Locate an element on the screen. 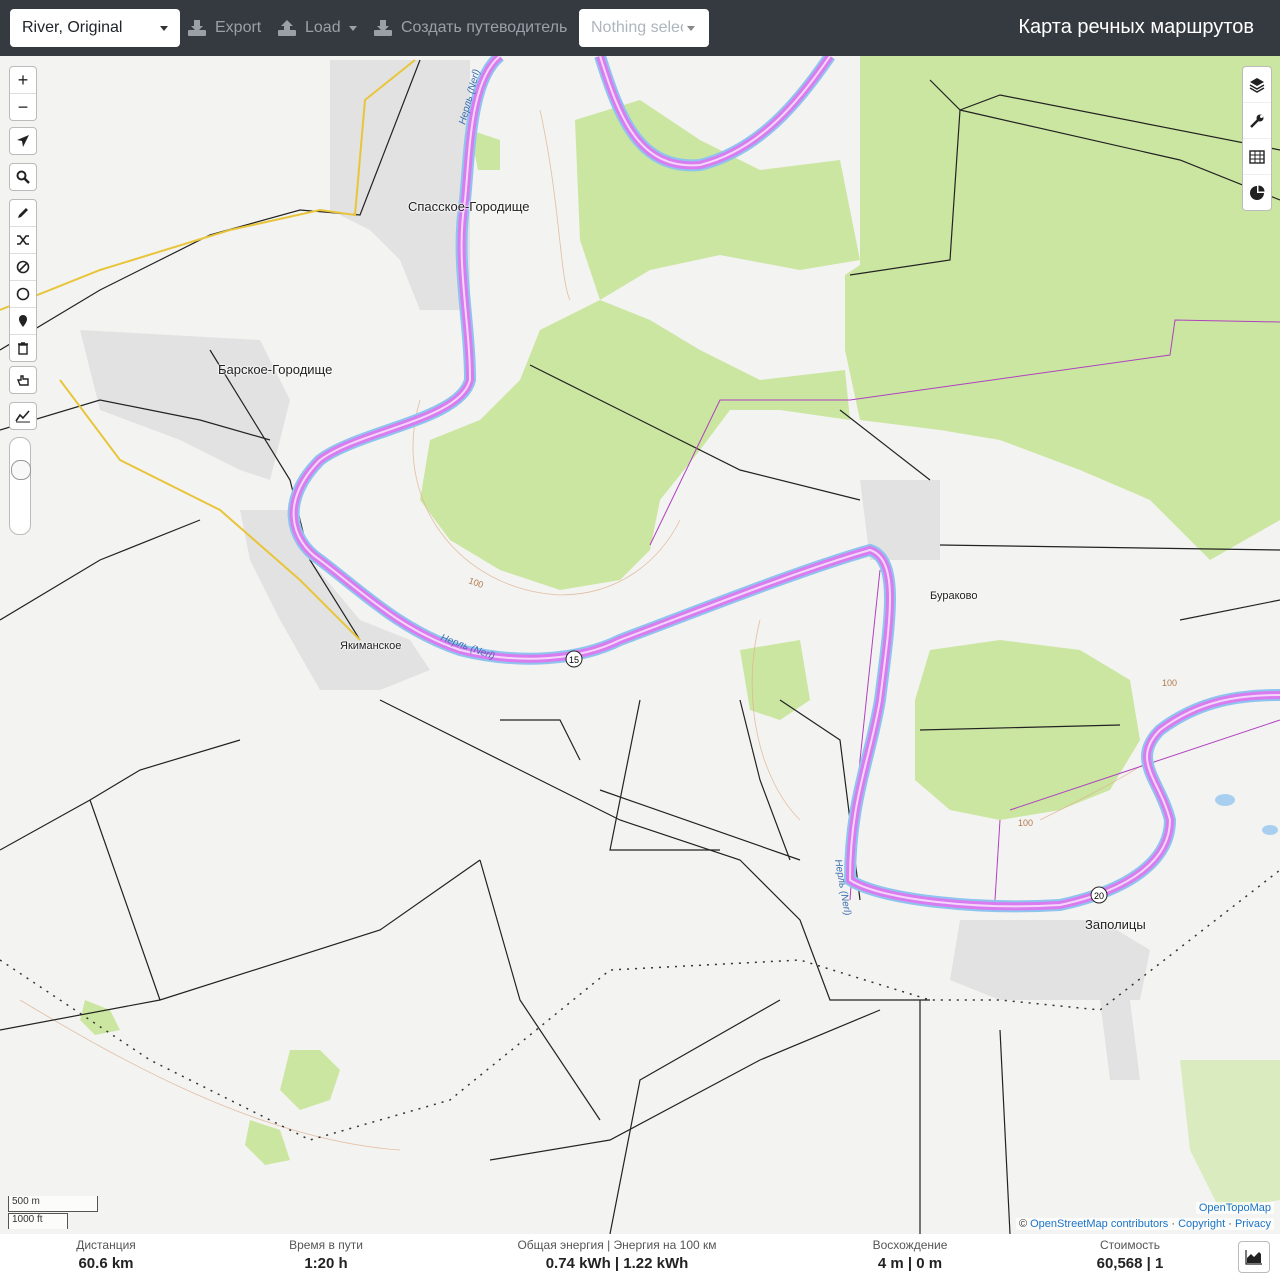  search-icon is located at coordinates (23, 177).